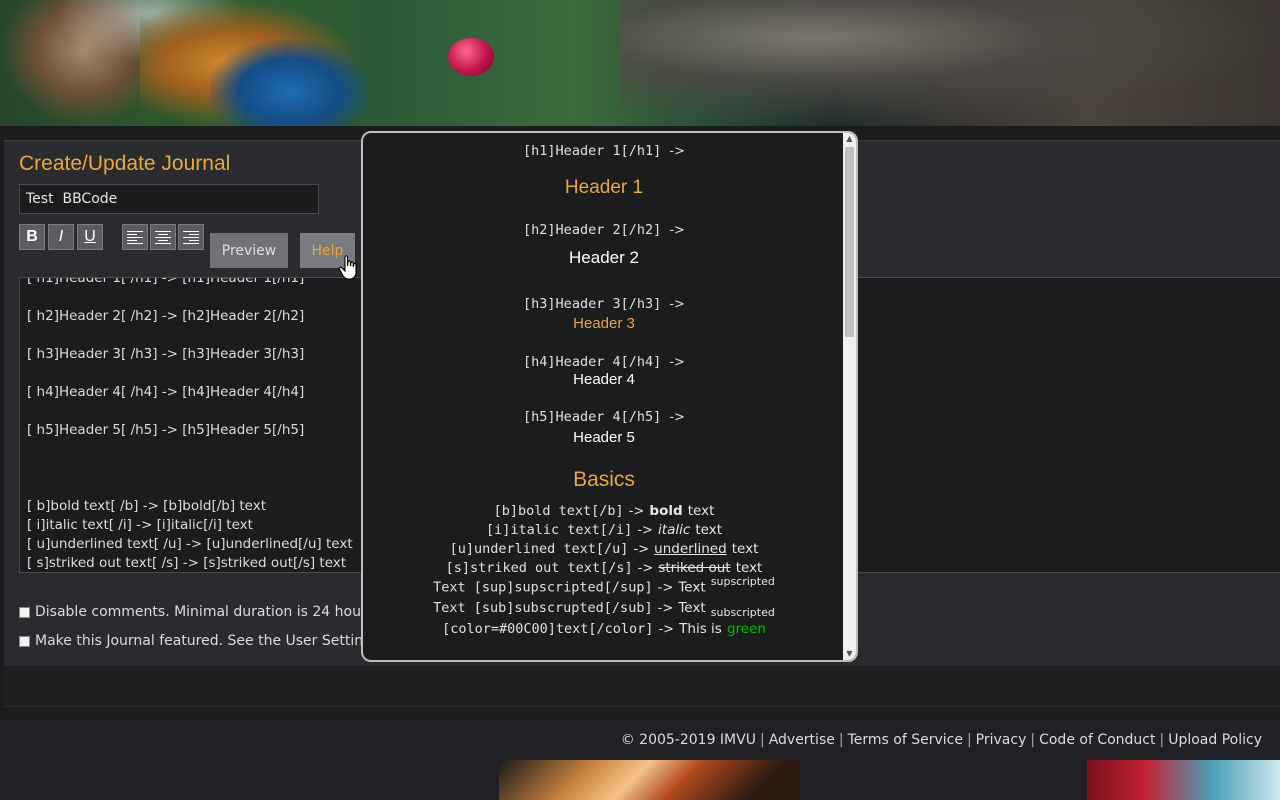  Describe the element at coordinates (688, 740) in the screenshot. I see `copyright-text: © 2005-2019 IMVU` at that location.